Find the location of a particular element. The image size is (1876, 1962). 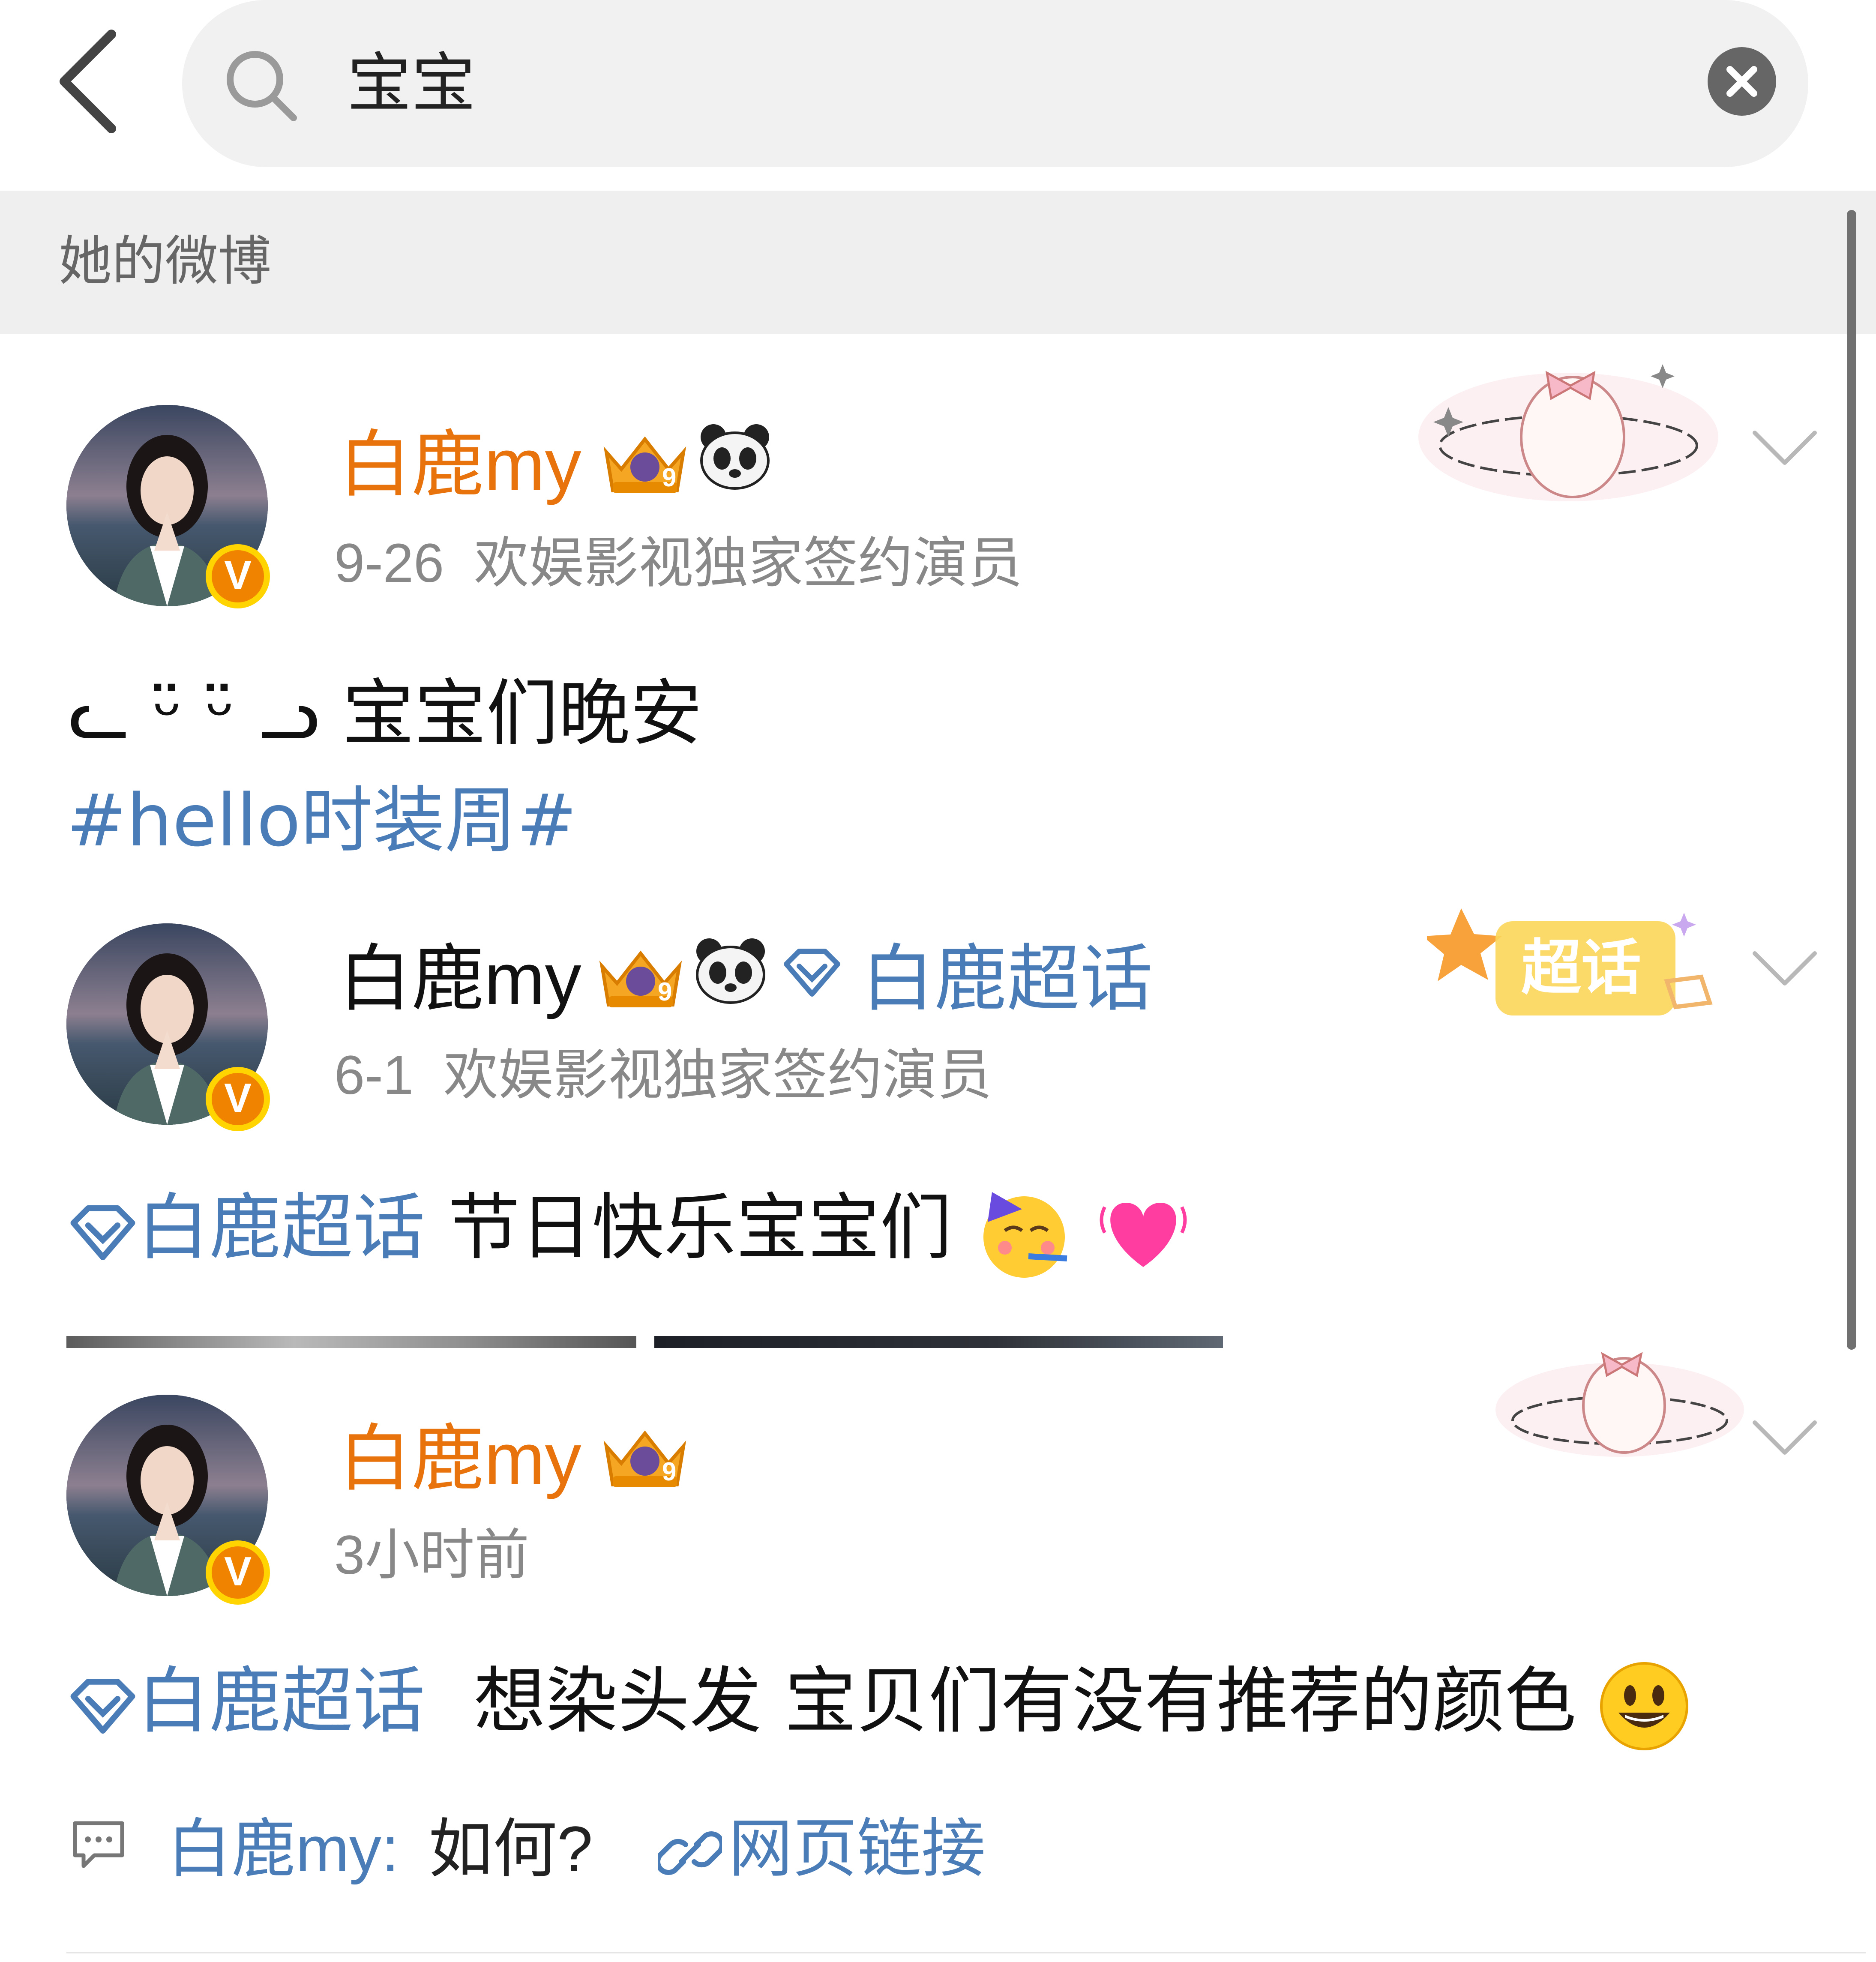

post-meta: 6-1 欢娱影视独家签约演员 is located at coordinates (663, 1075).